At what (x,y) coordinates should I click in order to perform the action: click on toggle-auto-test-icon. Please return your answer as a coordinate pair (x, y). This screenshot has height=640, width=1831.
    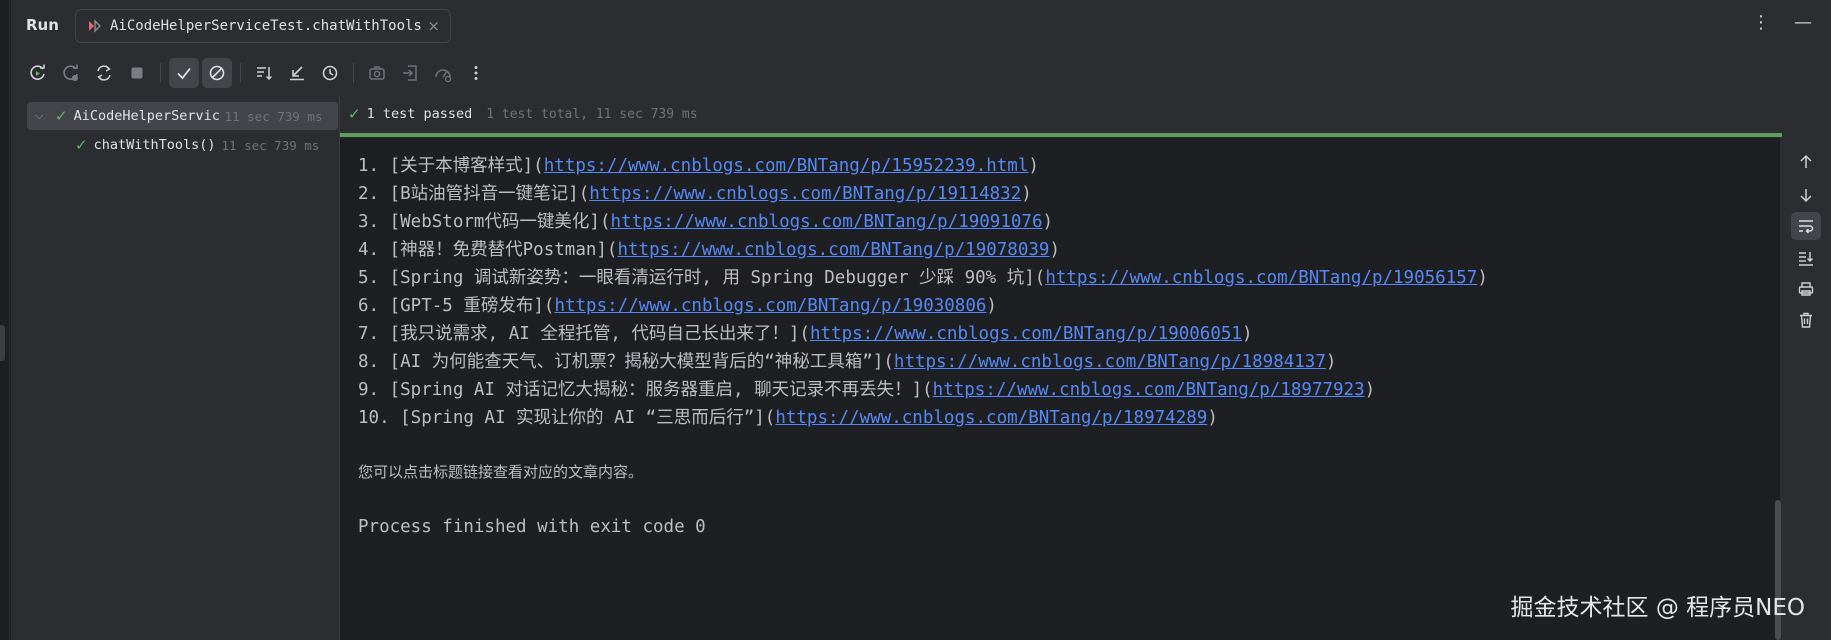
    Looking at the image, I should click on (104, 73).